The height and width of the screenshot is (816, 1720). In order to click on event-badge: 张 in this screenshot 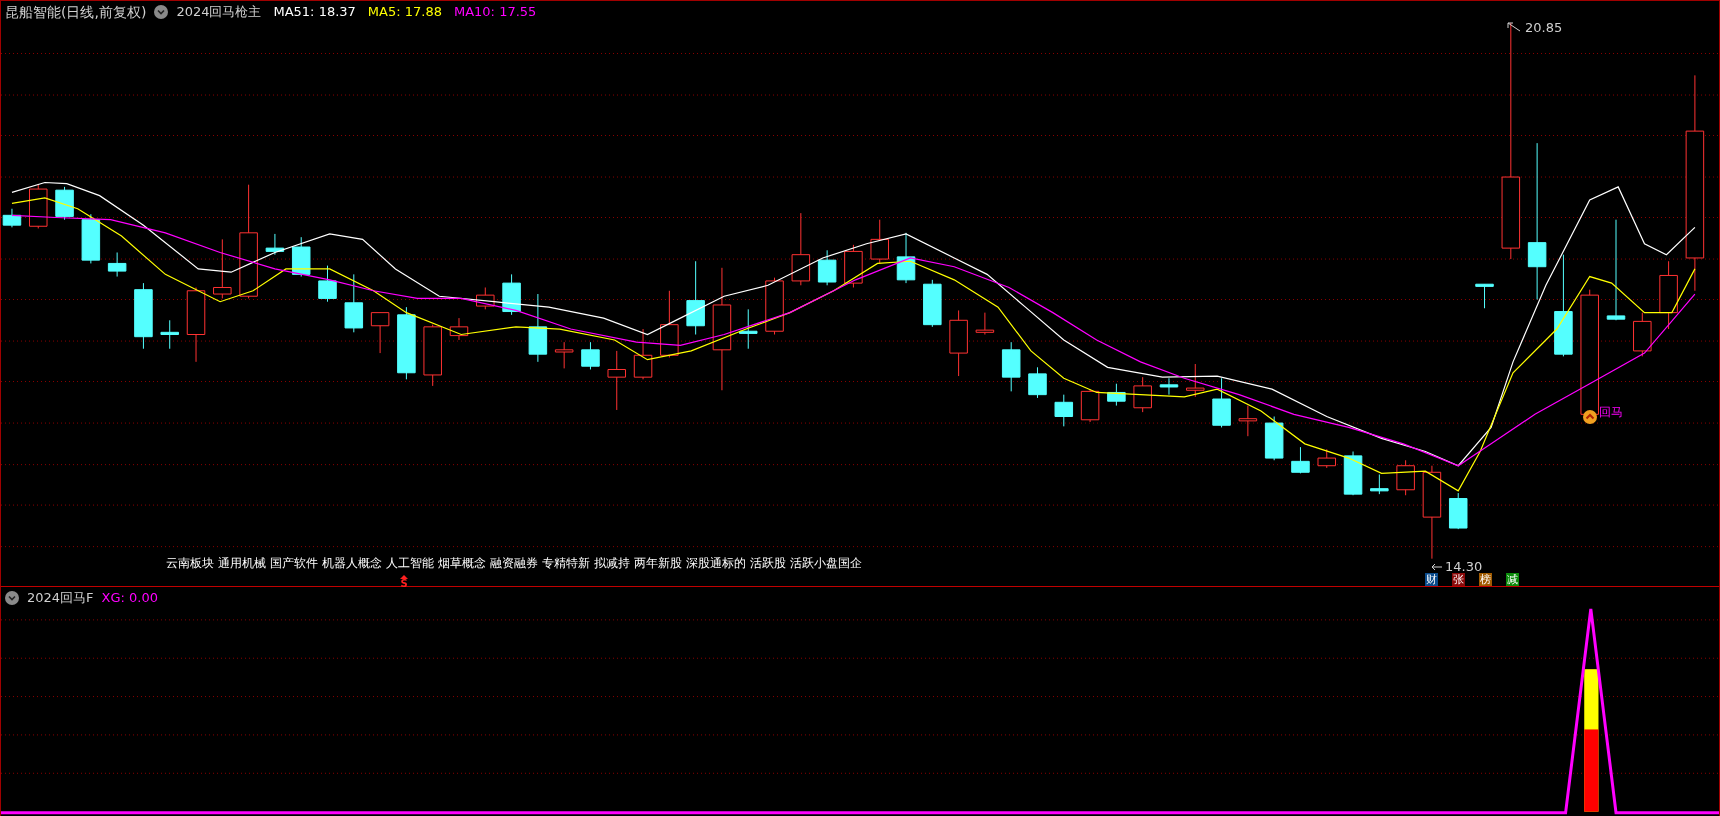, I will do `click(1458, 579)`.